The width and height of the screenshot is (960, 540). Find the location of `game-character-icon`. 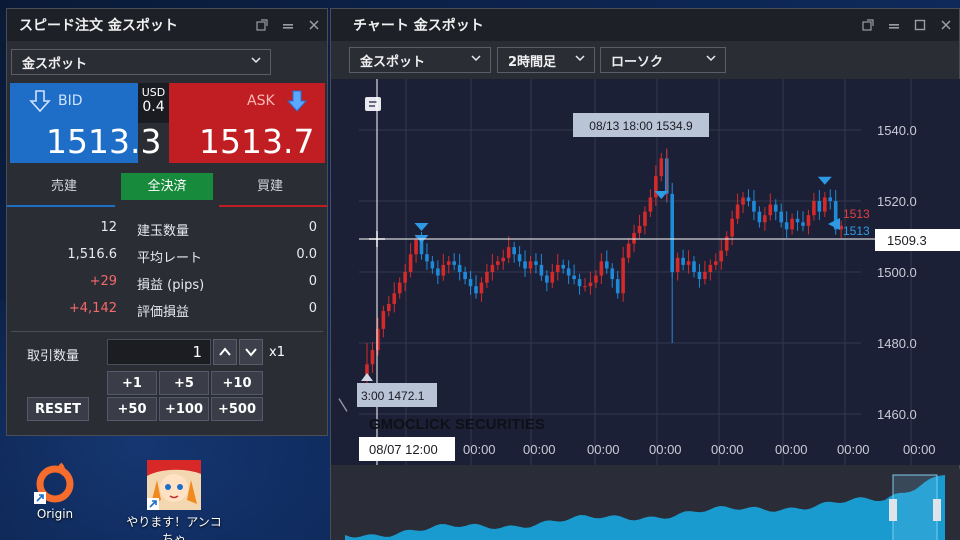

game-character-icon is located at coordinates (174, 485).